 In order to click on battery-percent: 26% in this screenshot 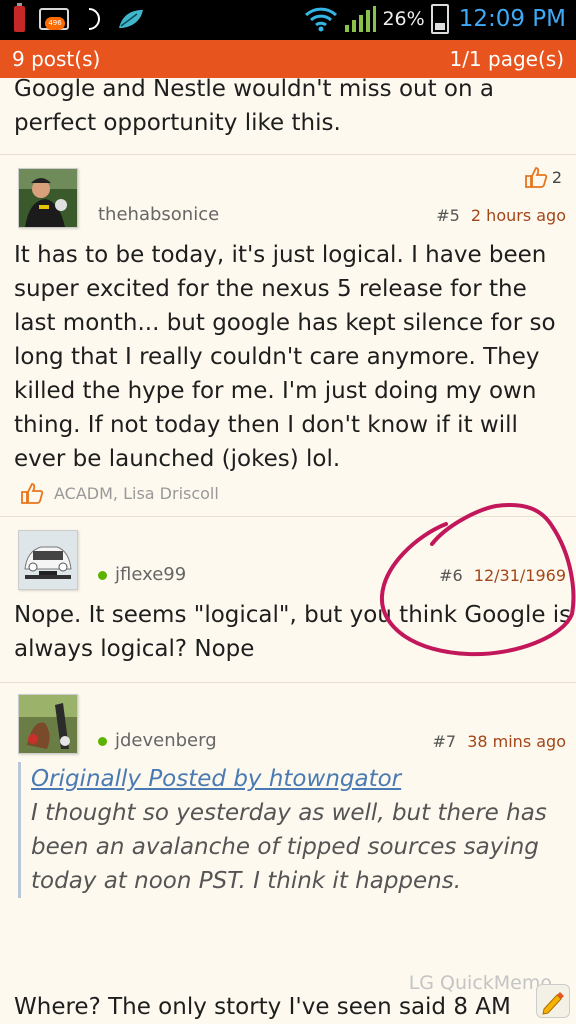, I will do `click(403, 19)`.